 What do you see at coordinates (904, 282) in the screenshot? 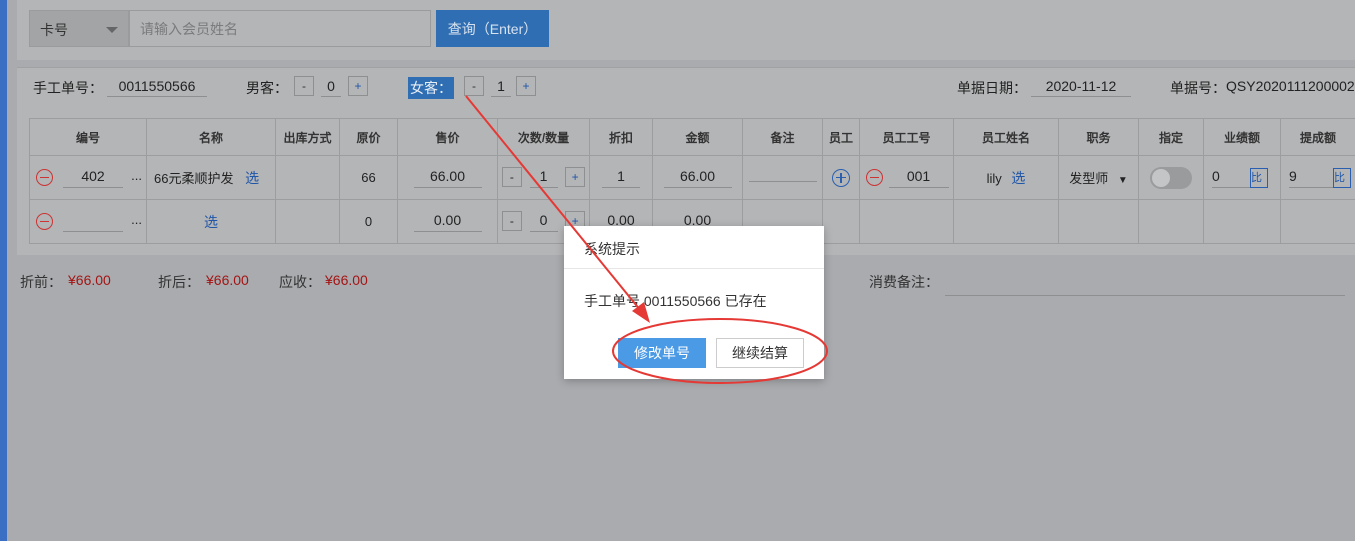
I see `consumption-remark-label: 消费备注：` at bounding box center [904, 282].